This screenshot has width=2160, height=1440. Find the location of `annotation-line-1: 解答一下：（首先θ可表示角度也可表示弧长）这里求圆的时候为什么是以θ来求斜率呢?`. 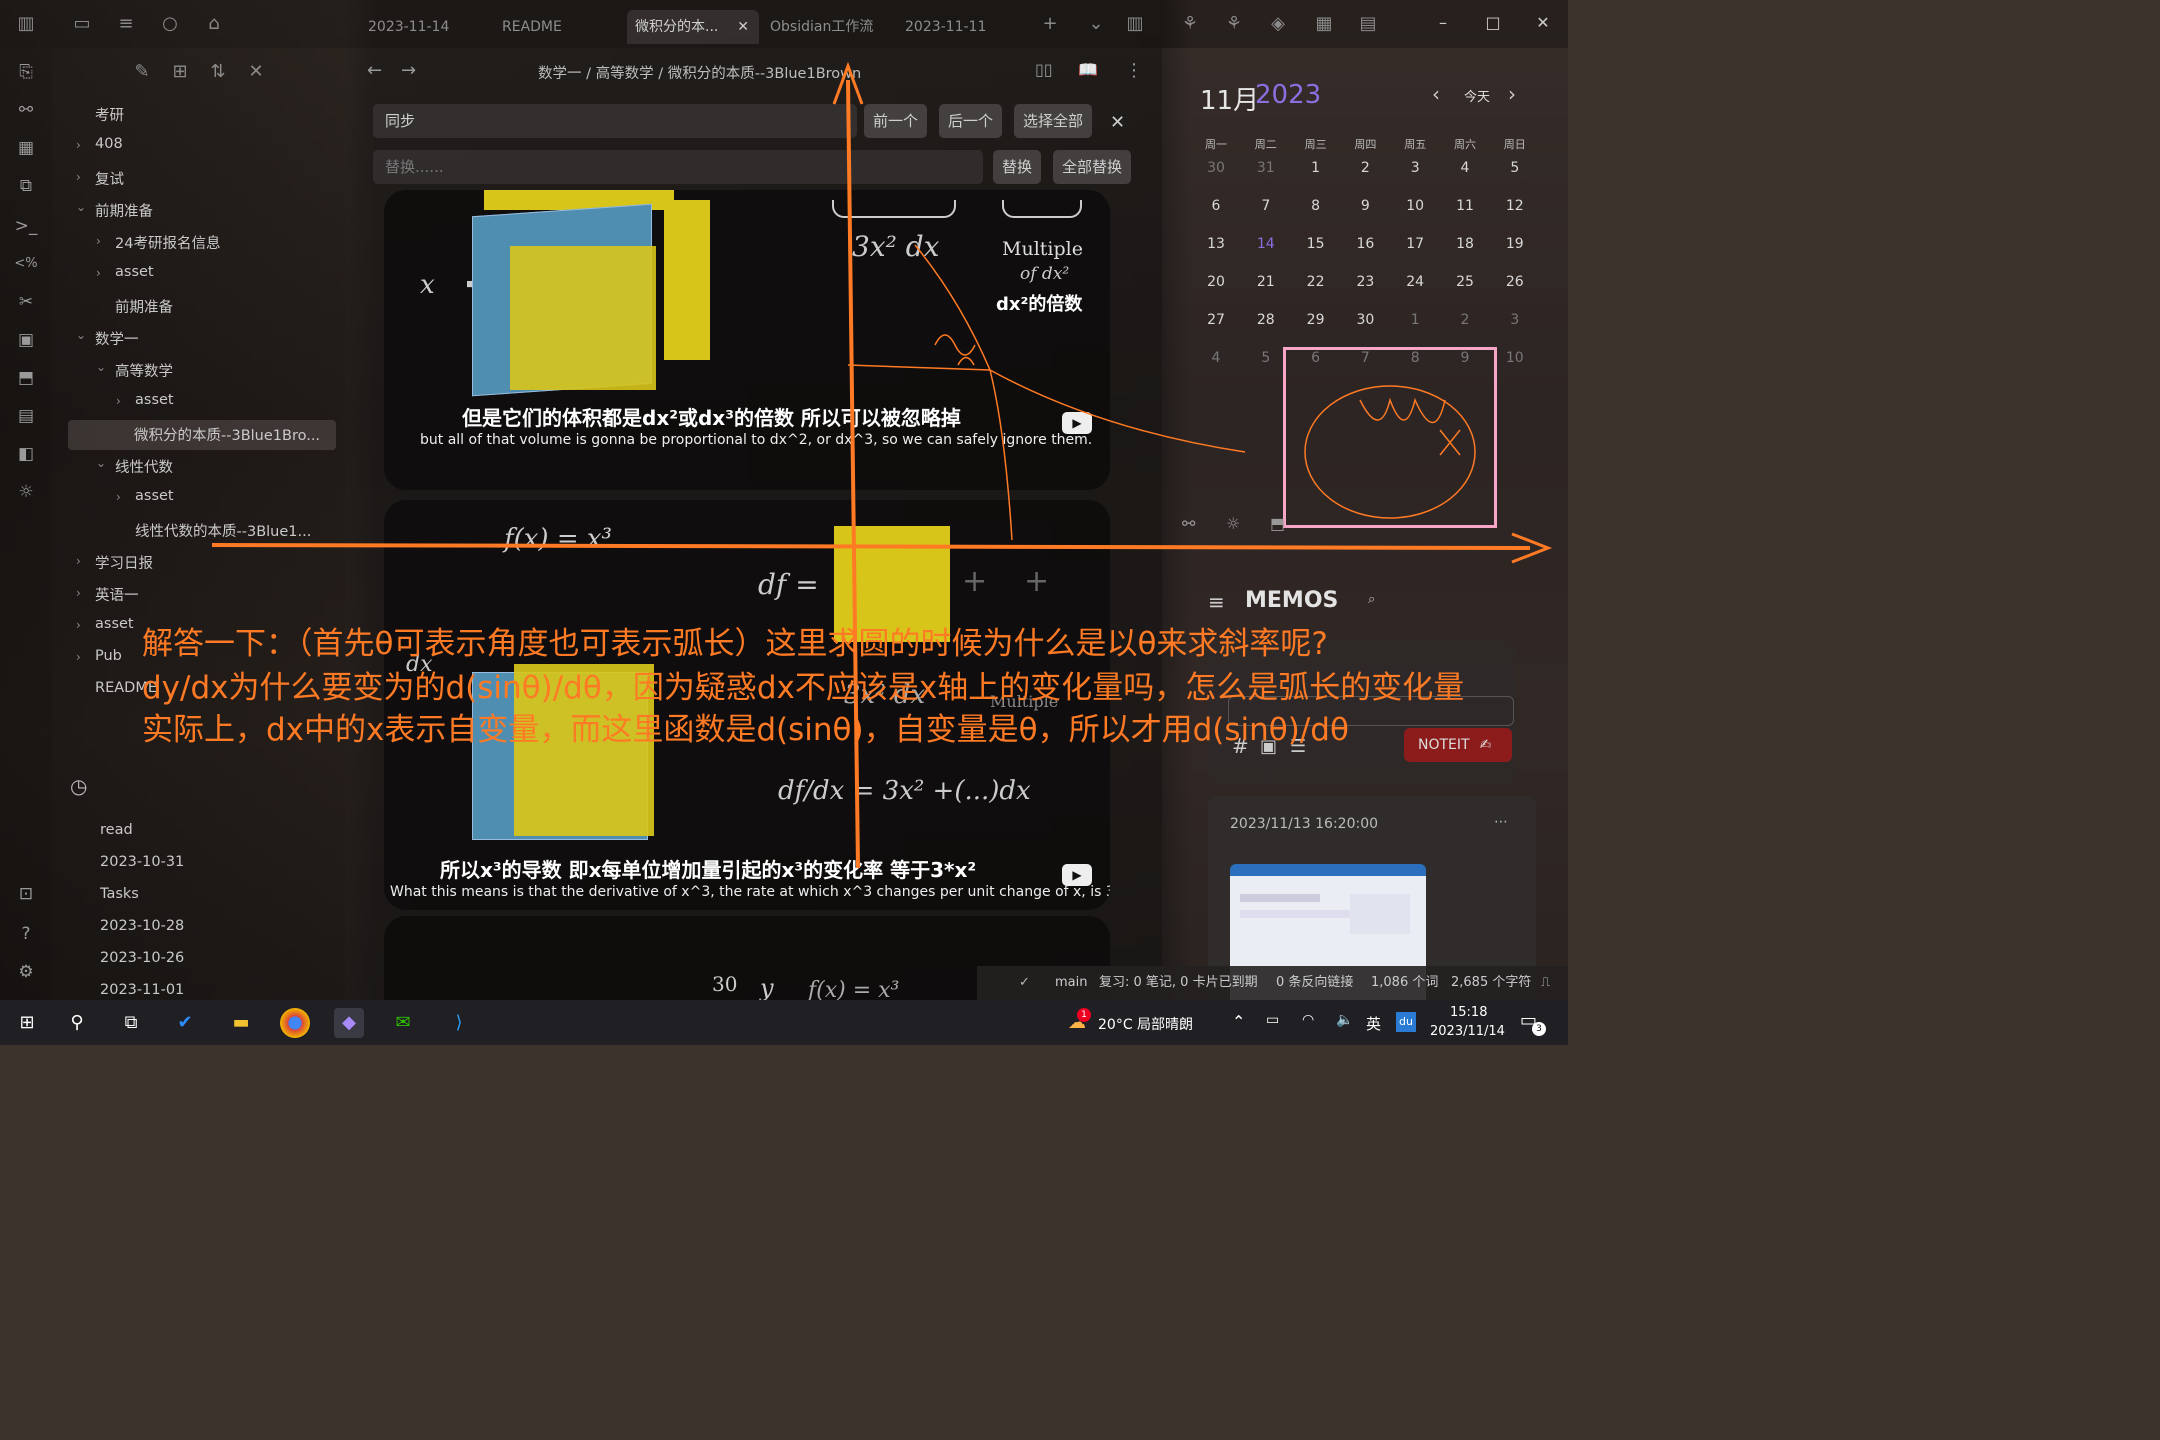

annotation-line-1: 解答一下：（首先θ可表示角度也可表示弧长）这里求圆的时候为什么是以θ来求斜率呢? is located at coordinates (735, 644).